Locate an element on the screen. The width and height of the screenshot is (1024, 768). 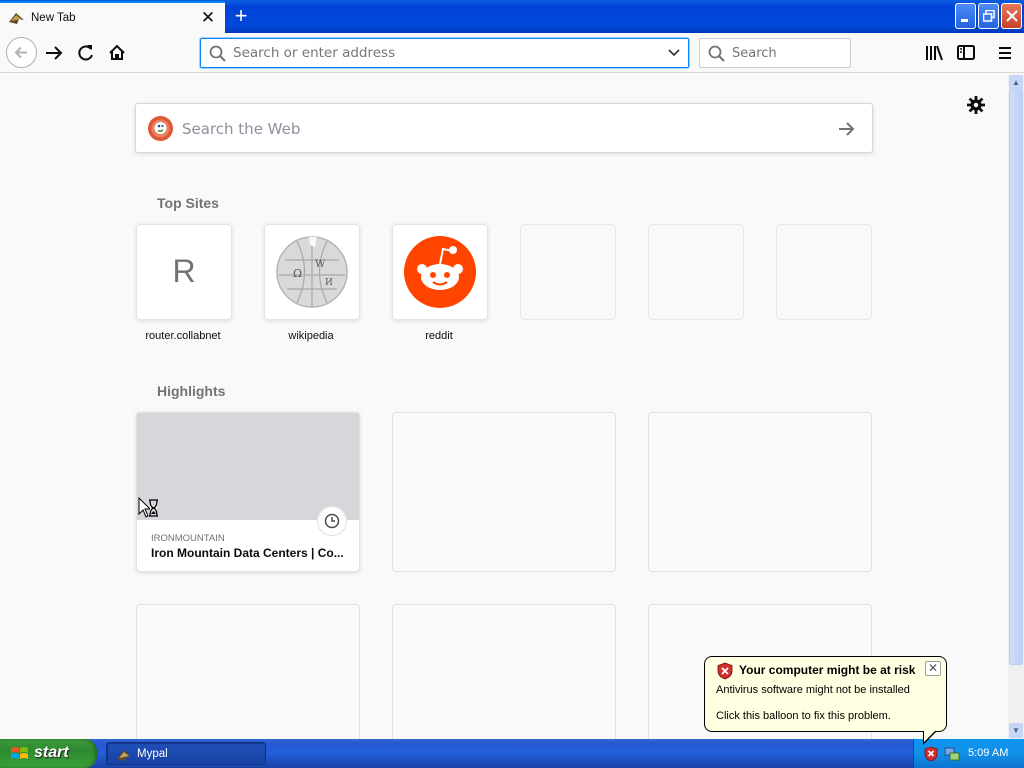
taskbar: start Mypal 5:09 AM is located at coordinates (512, 753).